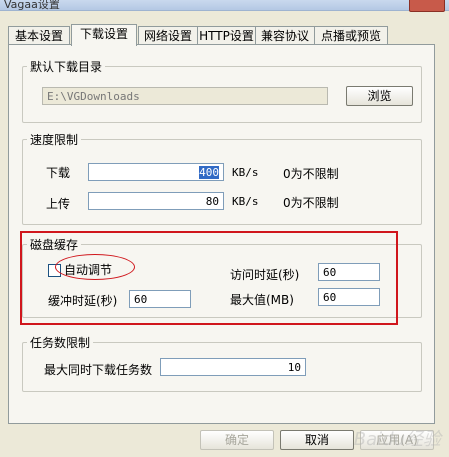 This screenshot has width=449, height=457. Describe the element at coordinates (317, 440) in the screenshot. I see `cancel-button: 取消` at that location.